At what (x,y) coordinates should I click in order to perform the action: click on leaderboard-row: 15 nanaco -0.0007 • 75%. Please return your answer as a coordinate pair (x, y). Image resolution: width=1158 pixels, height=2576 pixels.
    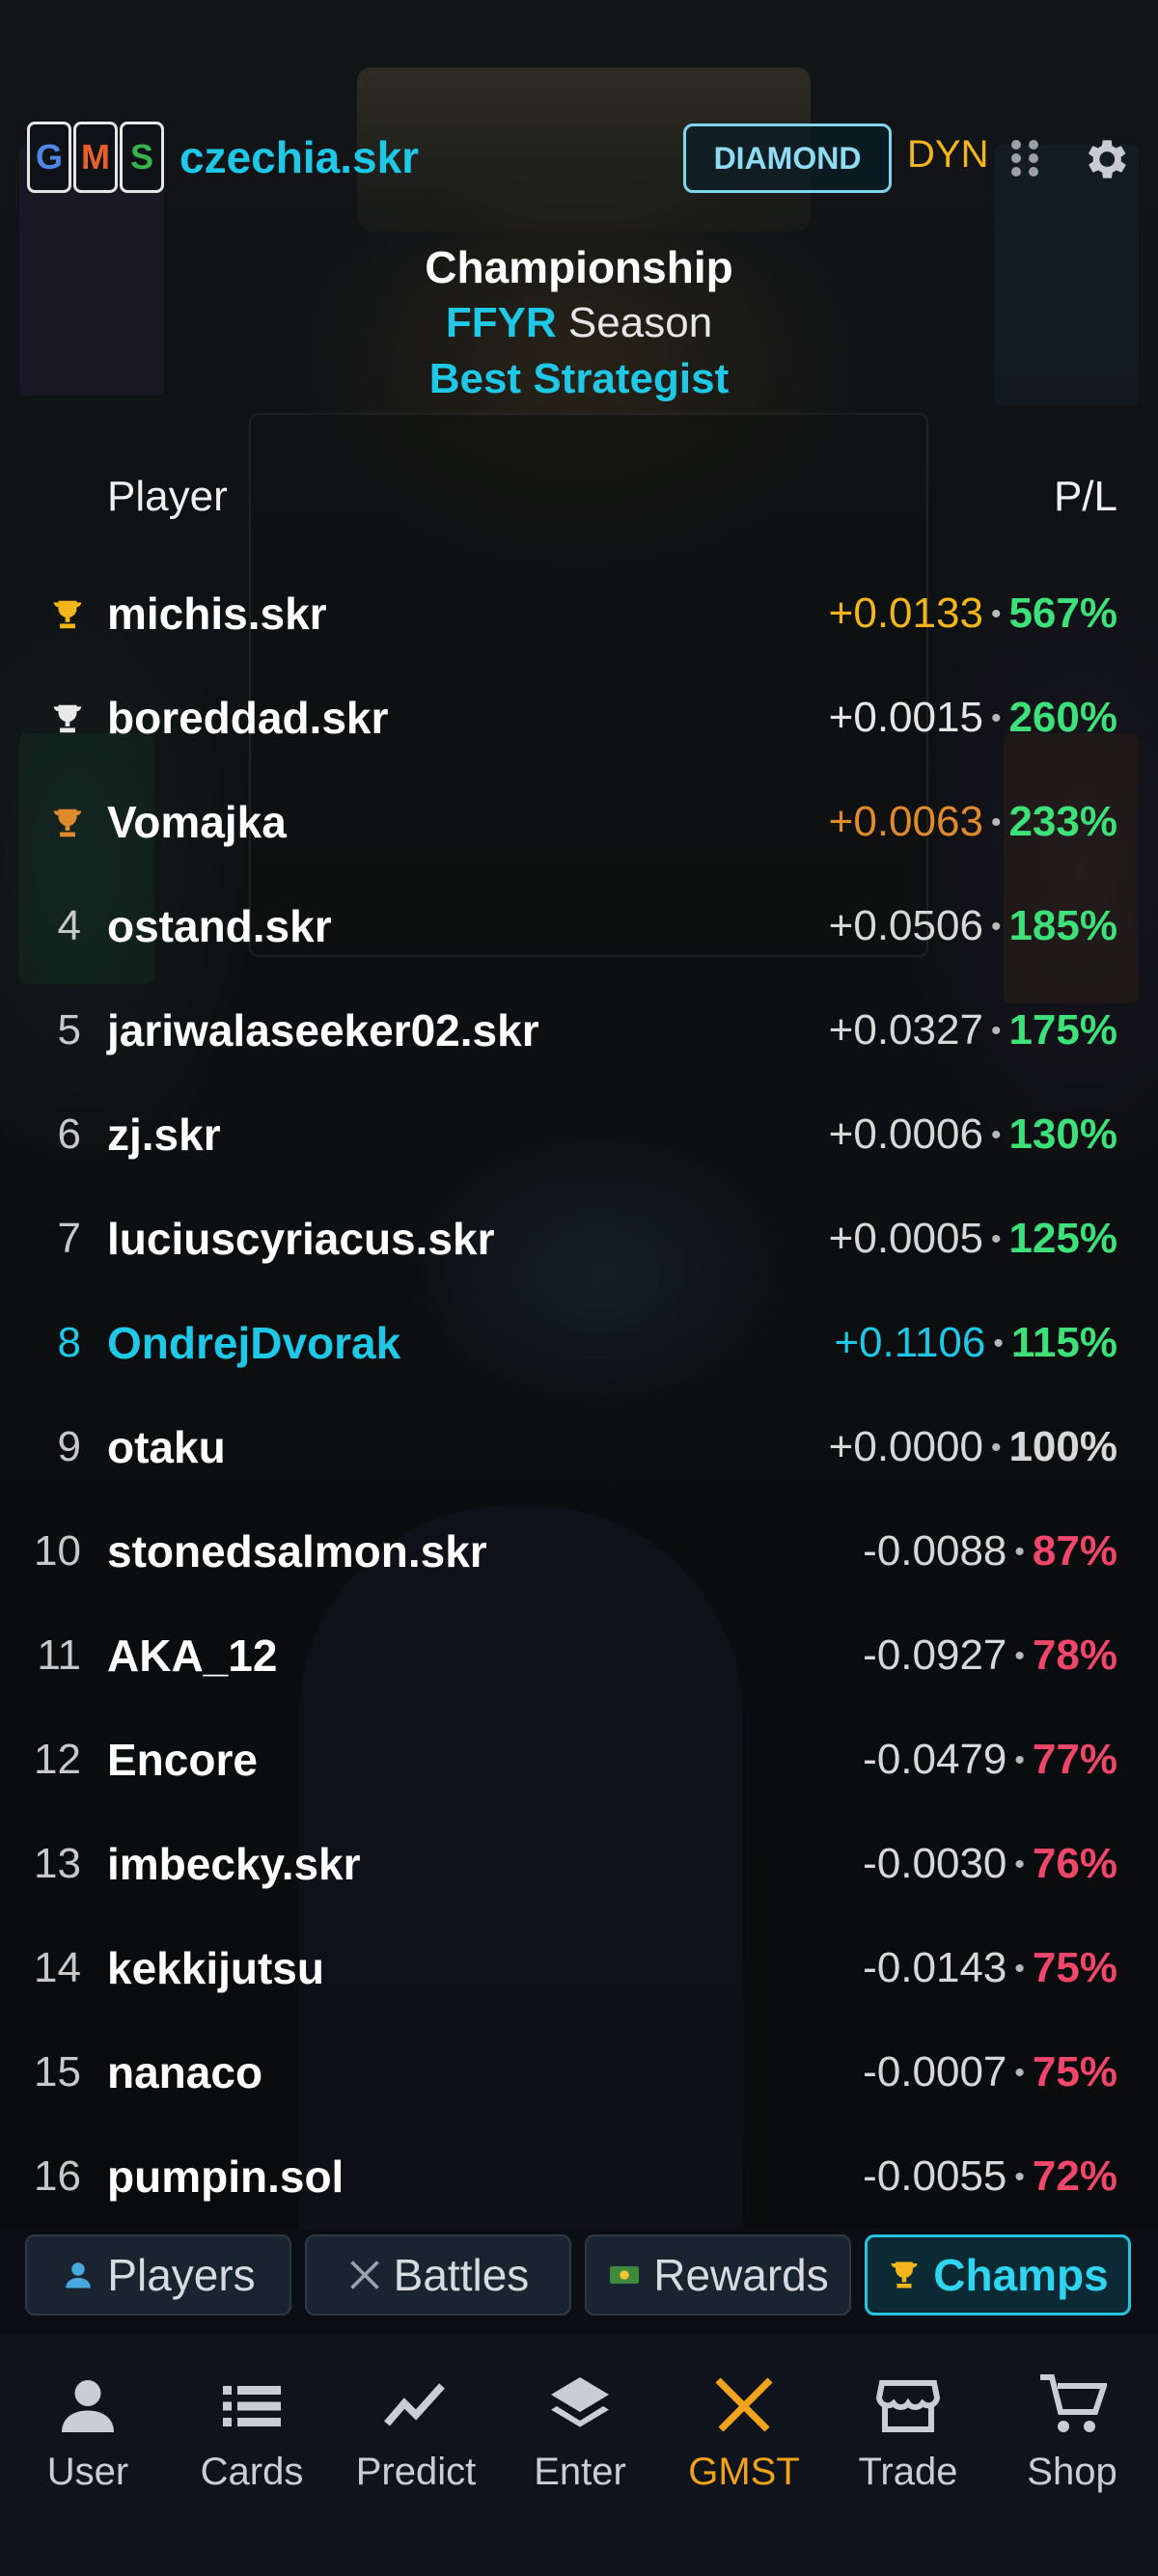
    Looking at the image, I should click on (579, 2072).